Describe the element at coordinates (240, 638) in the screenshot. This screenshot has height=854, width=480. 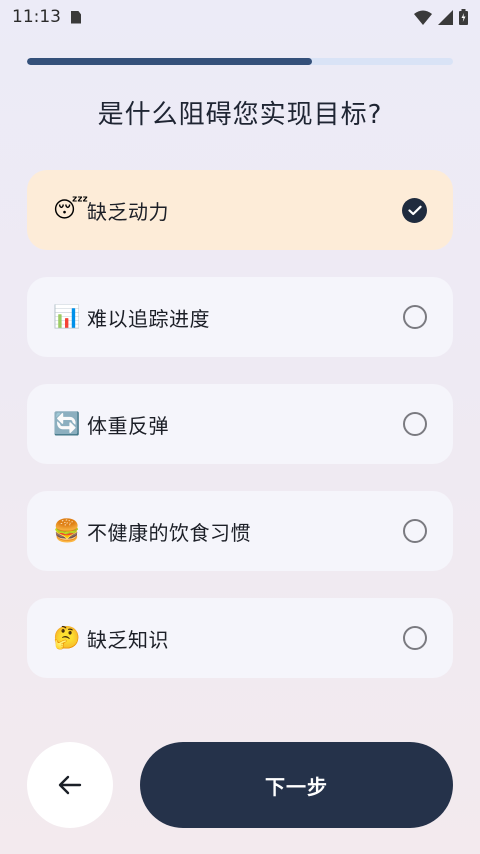
I see `option-lack-knowledge: 🤔 缺乏知识` at that location.